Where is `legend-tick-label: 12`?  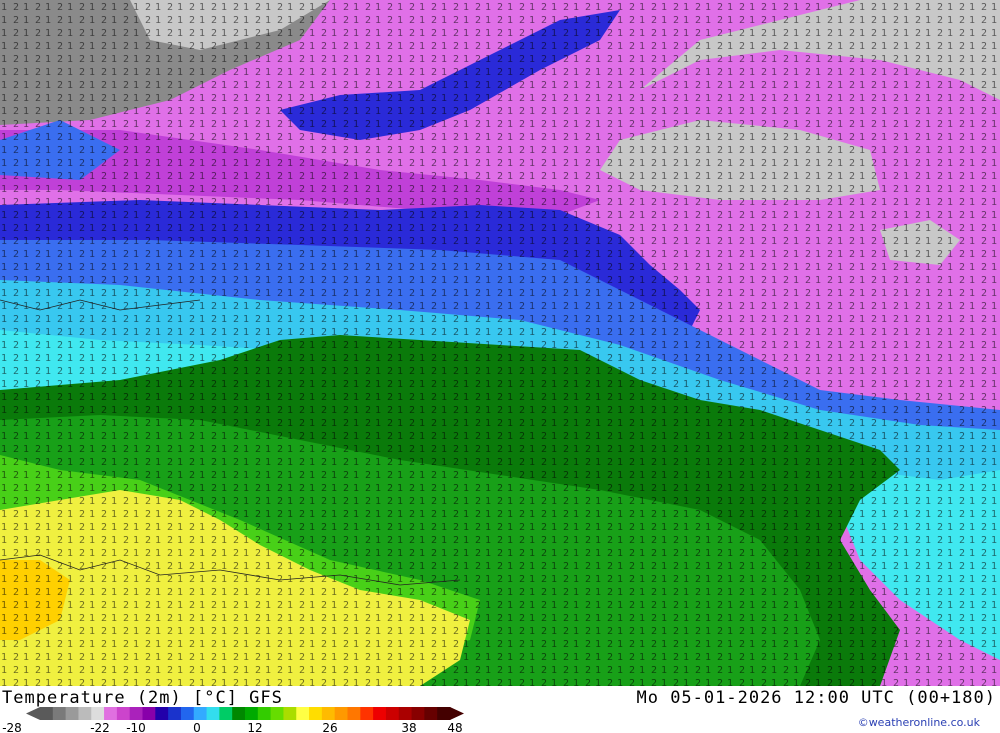
legend-tick-label: 12 is located at coordinates (254, 727).